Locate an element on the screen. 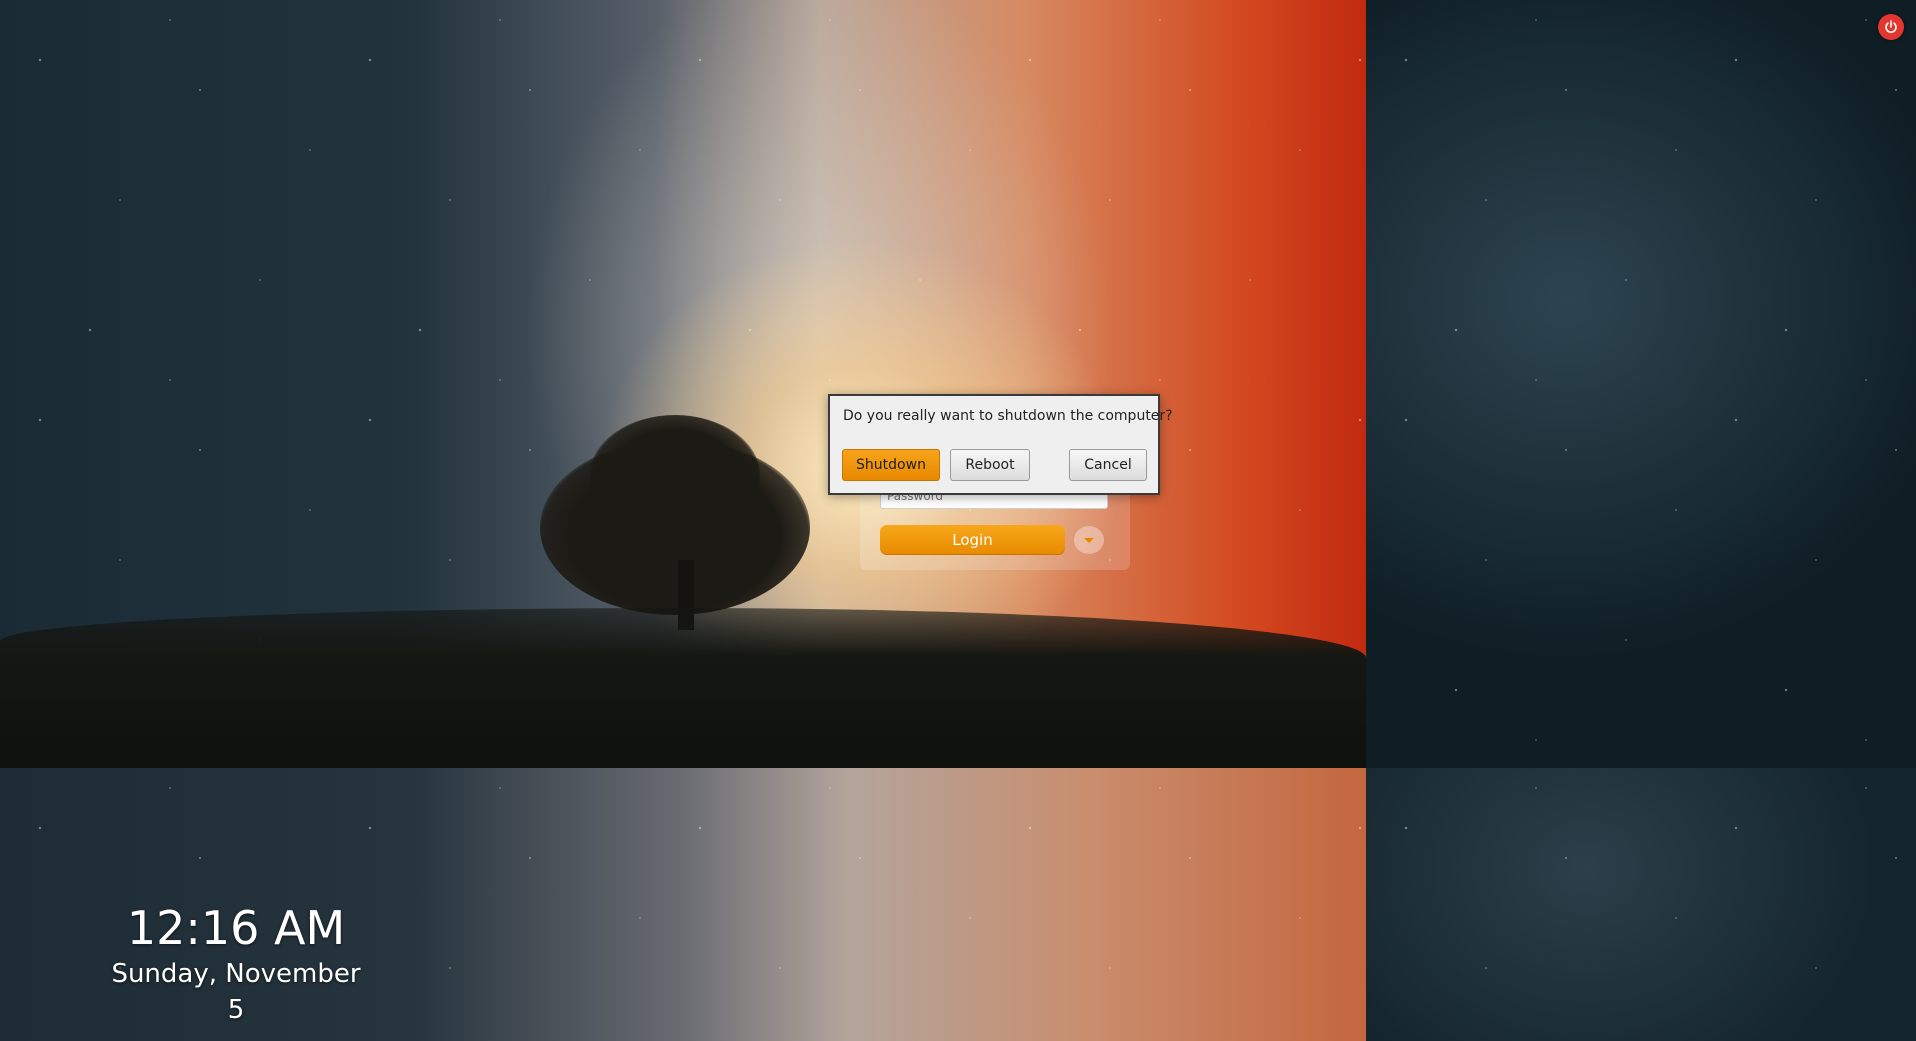 Image resolution: width=1916 pixels, height=1041 pixels. clock-widget: 12:16 AM Sunday, November 5 is located at coordinates (236, 964).